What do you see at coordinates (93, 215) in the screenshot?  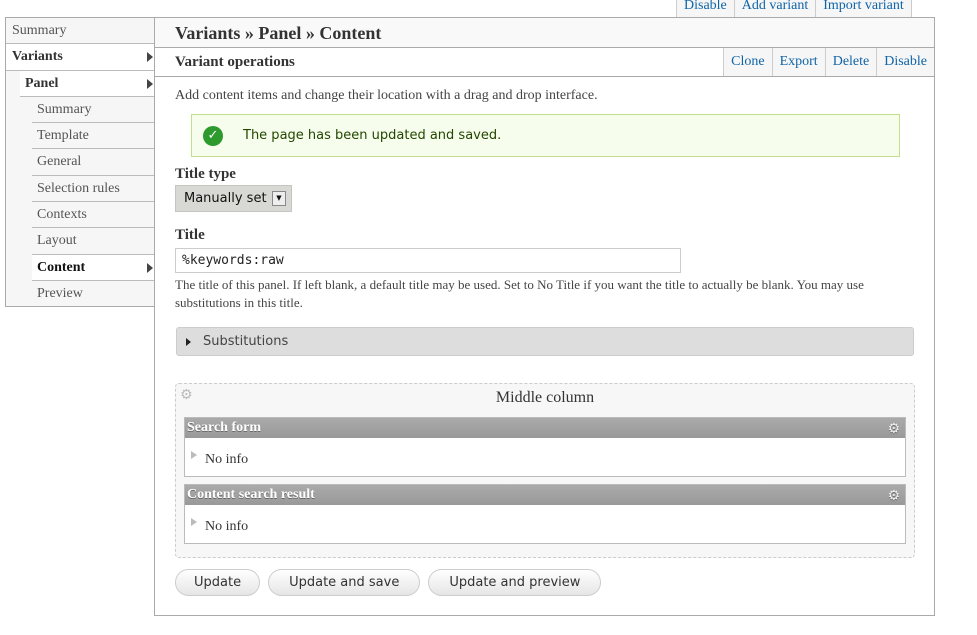 I see `sidebar-item-contexts: Contexts` at bounding box center [93, 215].